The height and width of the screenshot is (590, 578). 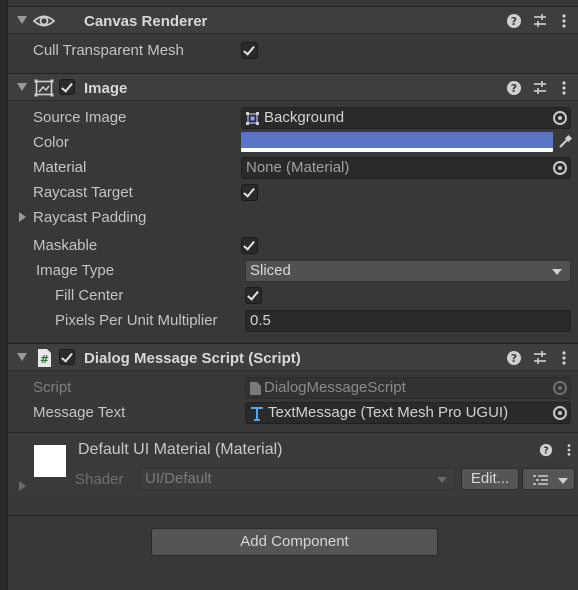 I want to click on shader-options-button, so click(x=548, y=479).